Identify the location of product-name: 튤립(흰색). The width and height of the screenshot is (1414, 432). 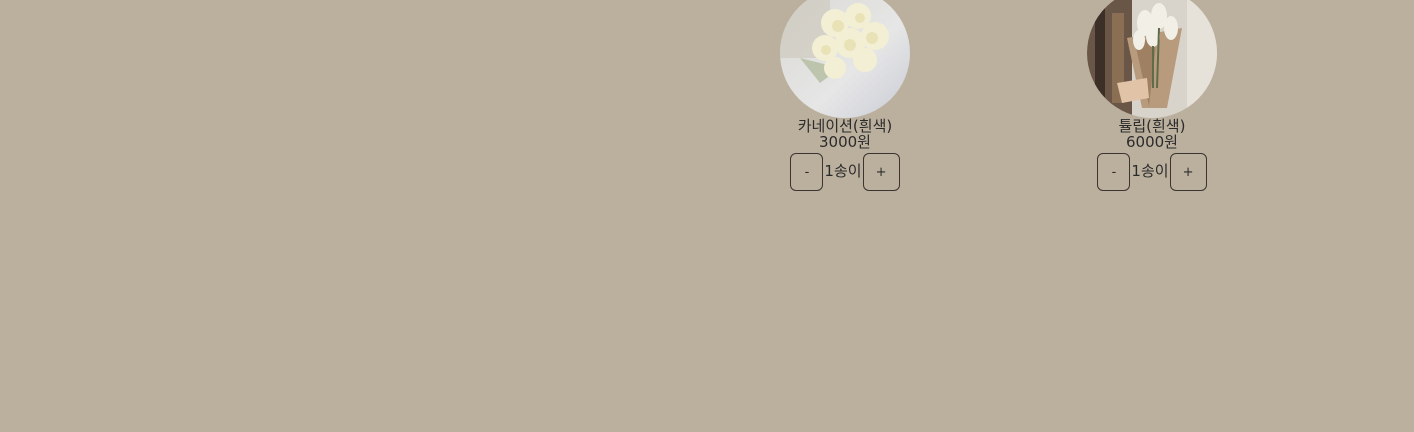
(1152, 126).